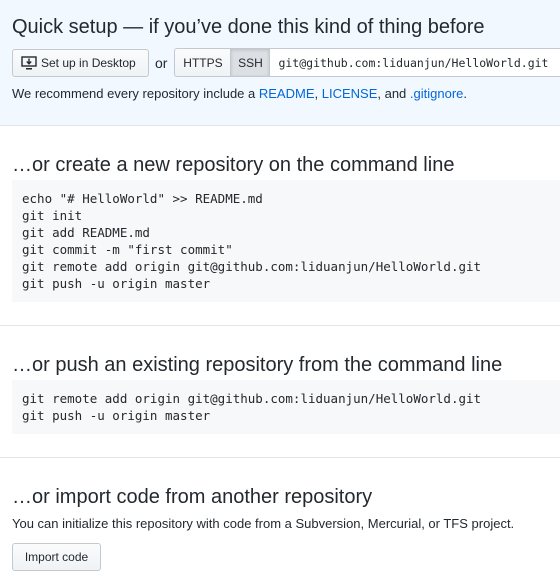 The image size is (560, 588). I want to click on recommend-suffix: ., so click(465, 93).